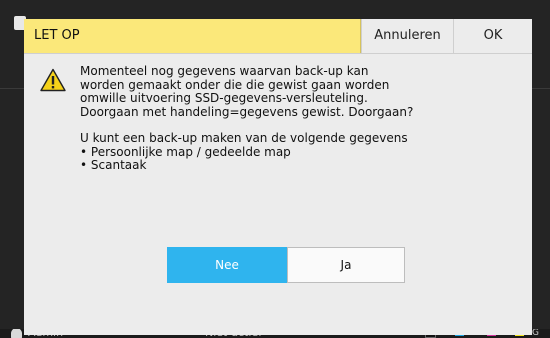  What do you see at coordinates (16, 333) in the screenshot?
I see `user-icon` at bounding box center [16, 333].